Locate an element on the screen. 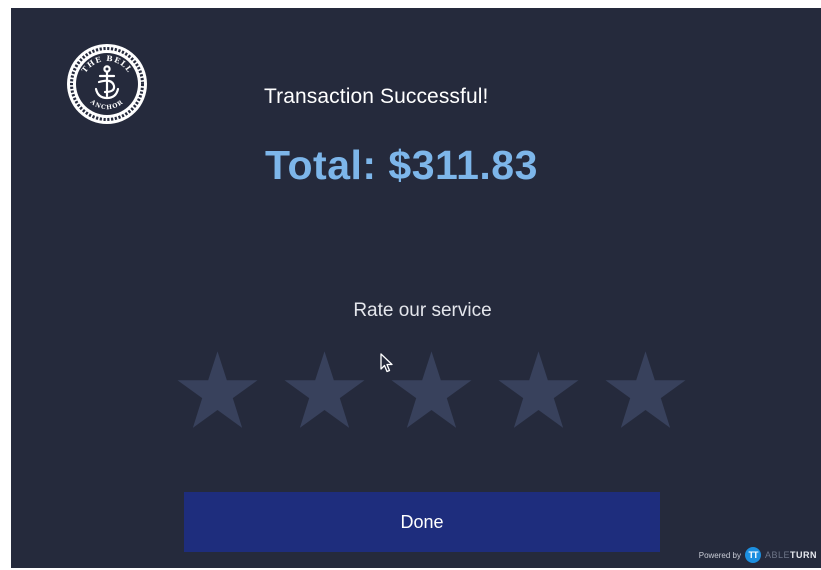  done-button: Done is located at coordinates (422, 522).